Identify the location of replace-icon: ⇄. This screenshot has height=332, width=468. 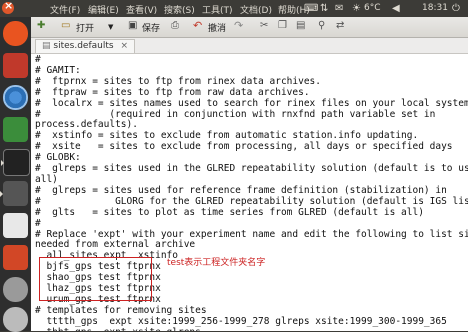
(340, 25).